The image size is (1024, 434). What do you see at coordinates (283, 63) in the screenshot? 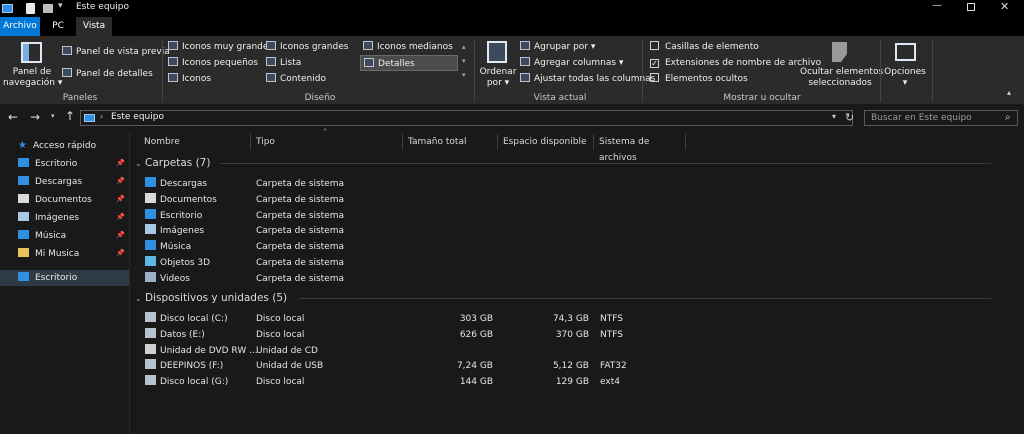
I see `layout-list: Lista` at bounding box center [283, 63].